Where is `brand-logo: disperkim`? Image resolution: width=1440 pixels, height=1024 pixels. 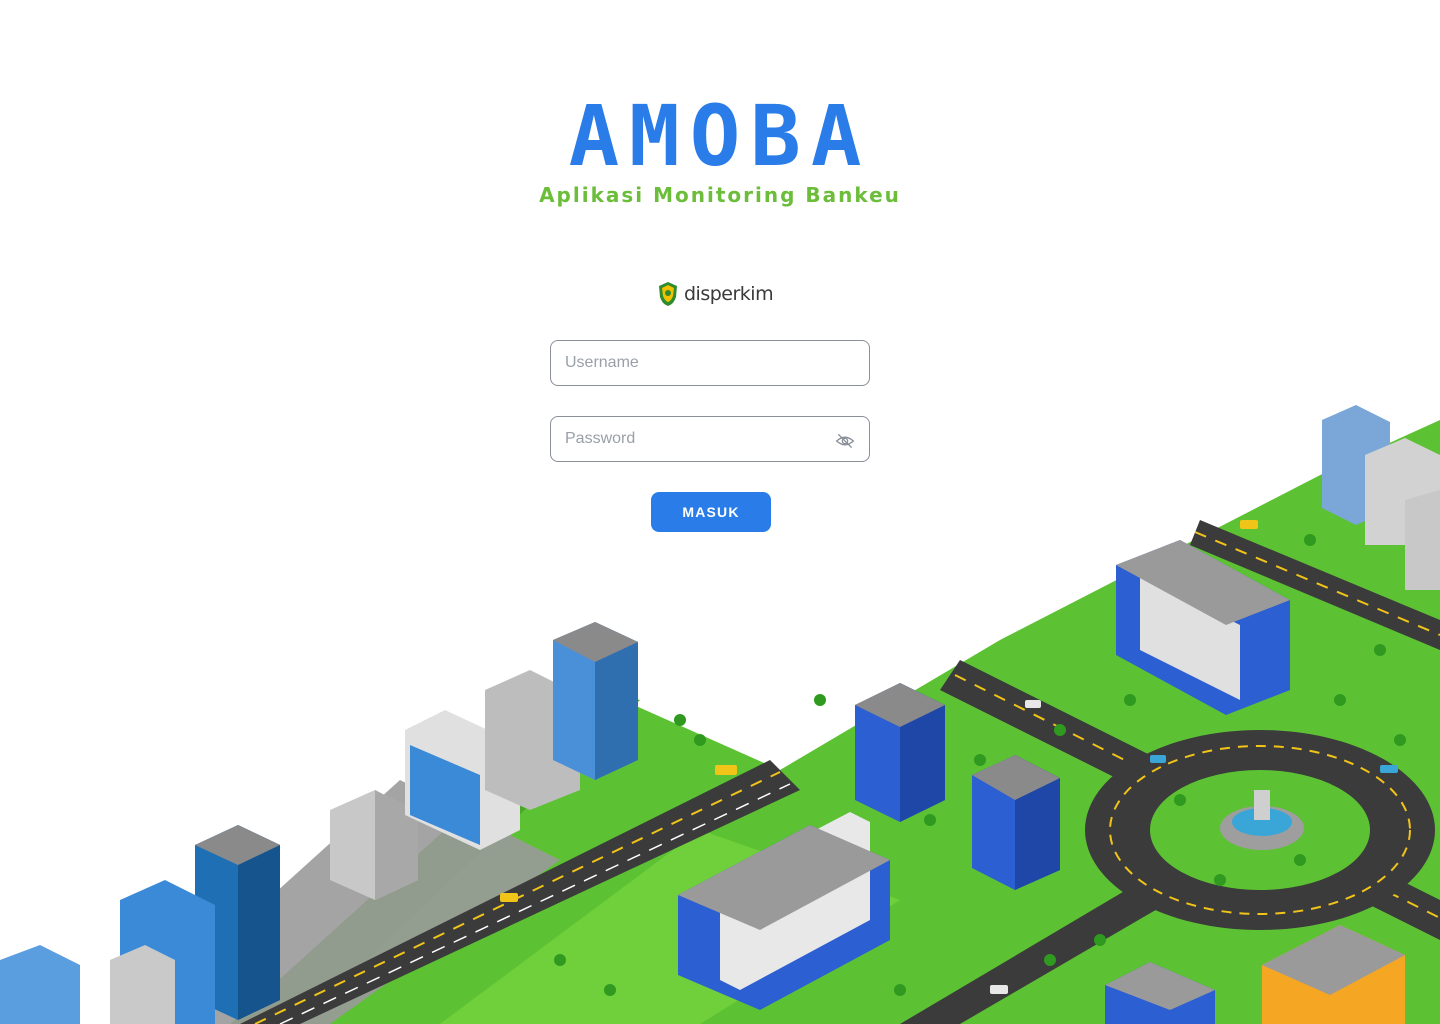 brand-logo: disperkim is located at coordinates (715, 294).